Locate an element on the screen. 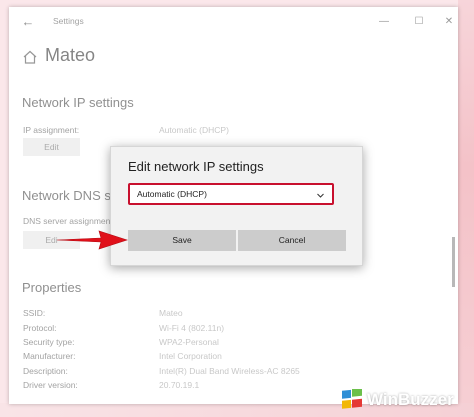 The width and height of the screenshot is (474, 417). ip-mode-dropdown: Automatic (DHCP) is located at coordinates (231, 194).